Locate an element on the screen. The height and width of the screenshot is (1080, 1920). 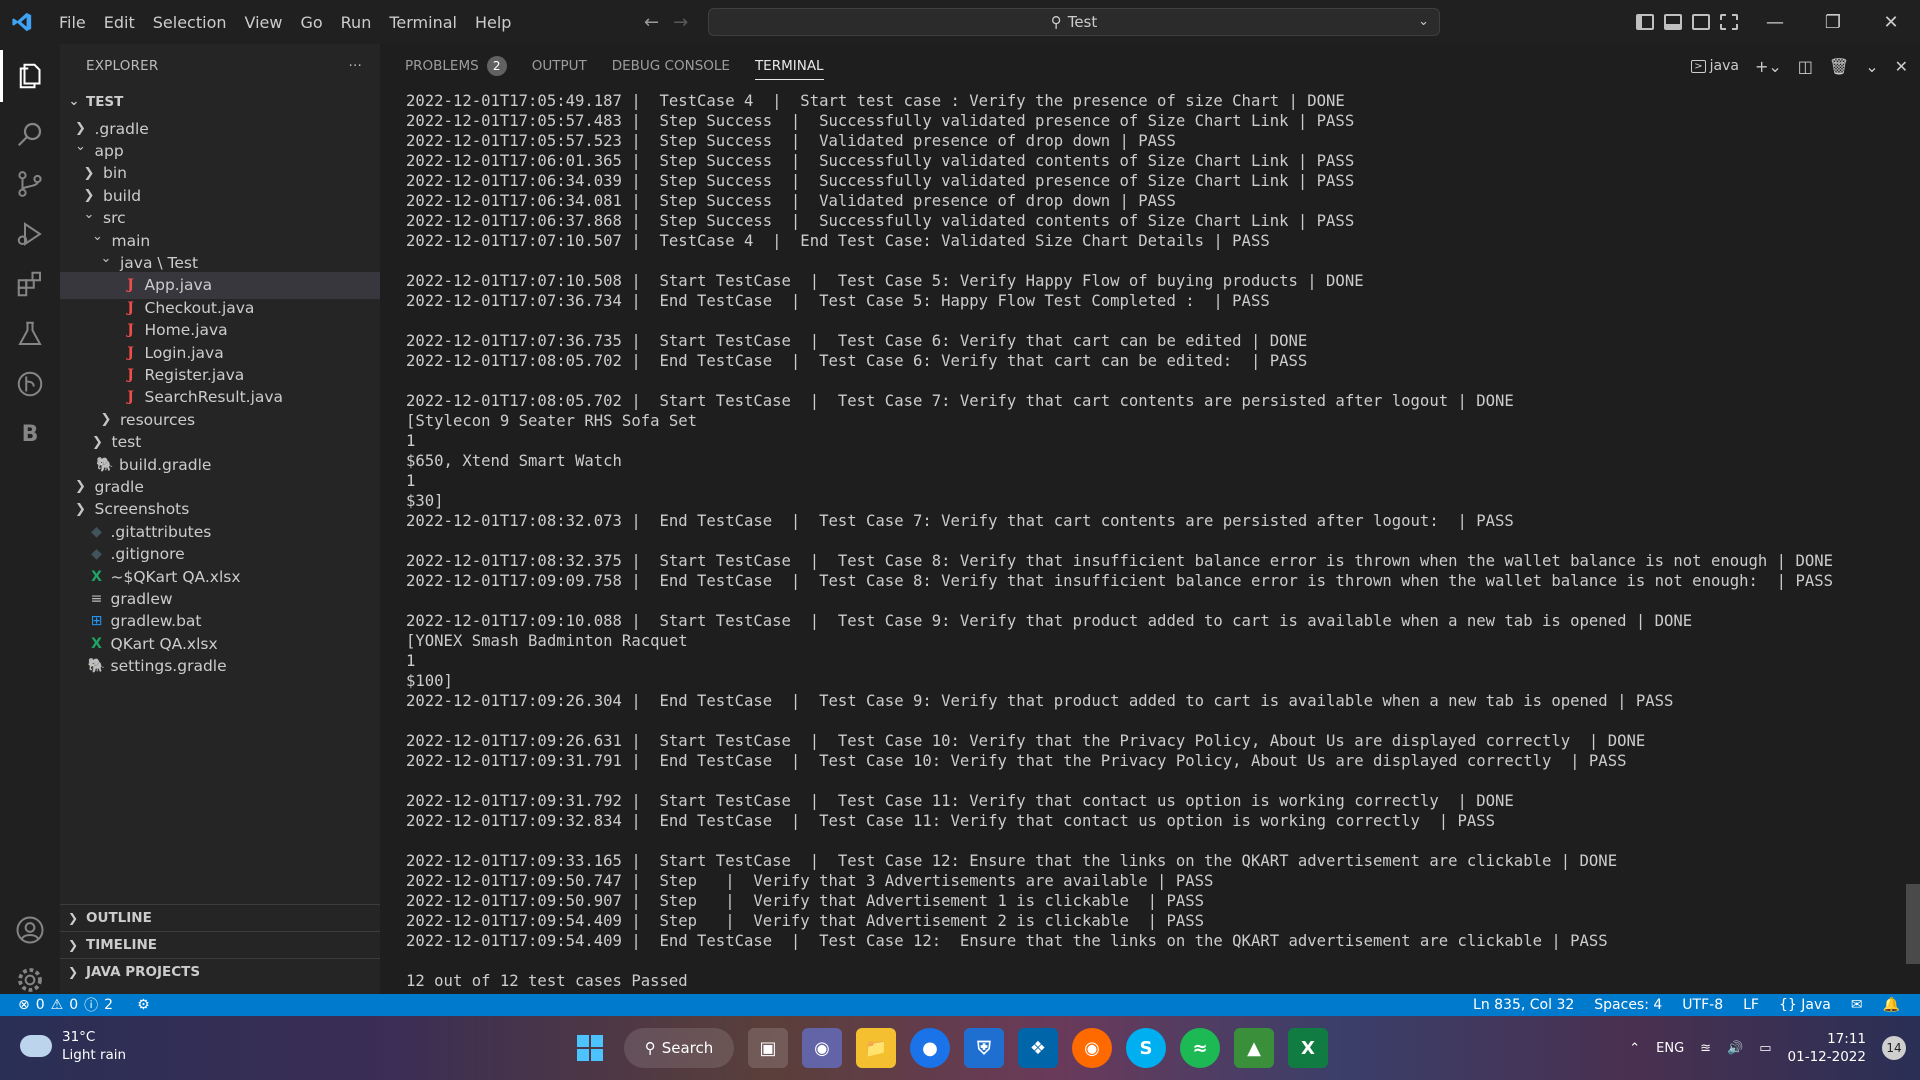
run-debug-icon is located at coordinates (30, 234).